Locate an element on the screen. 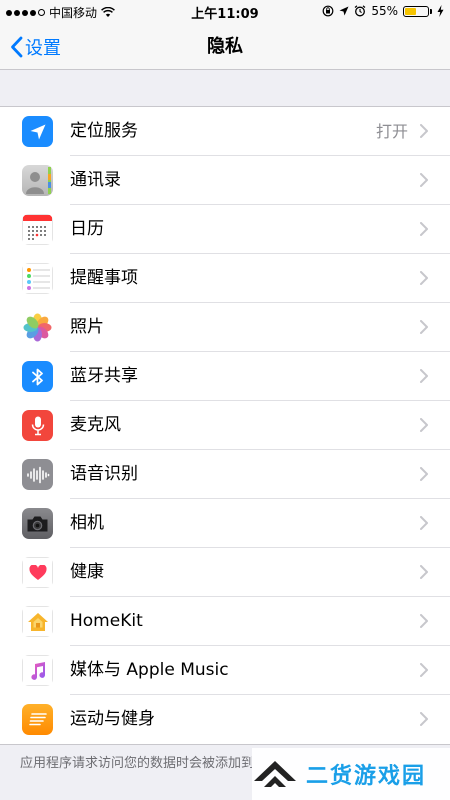 Image resolution: width=450 pixels, height=800 pixels. microphone-icon is located at coordinates (37, 425).